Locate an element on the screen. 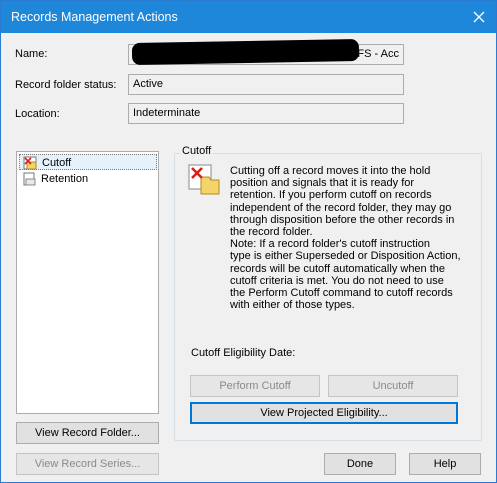  window-title: Records Management Actions is located at coordinates (94, 17).